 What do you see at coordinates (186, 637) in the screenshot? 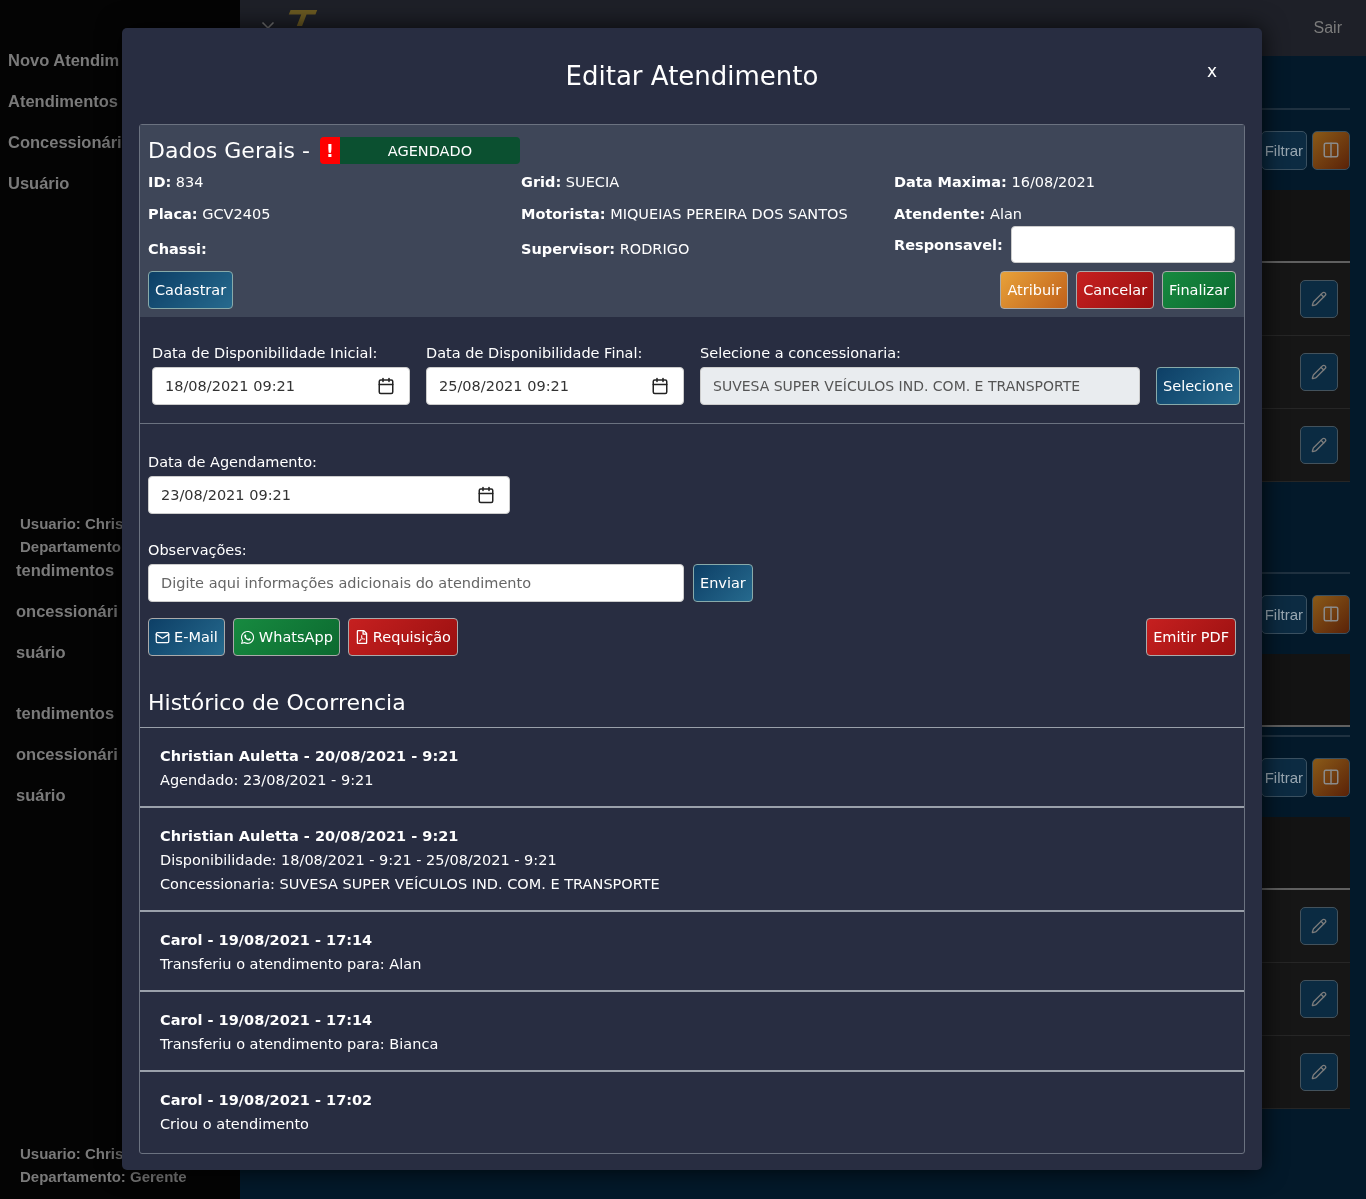
I see `share-button: E-Mail` at bounding box center [186, 637].